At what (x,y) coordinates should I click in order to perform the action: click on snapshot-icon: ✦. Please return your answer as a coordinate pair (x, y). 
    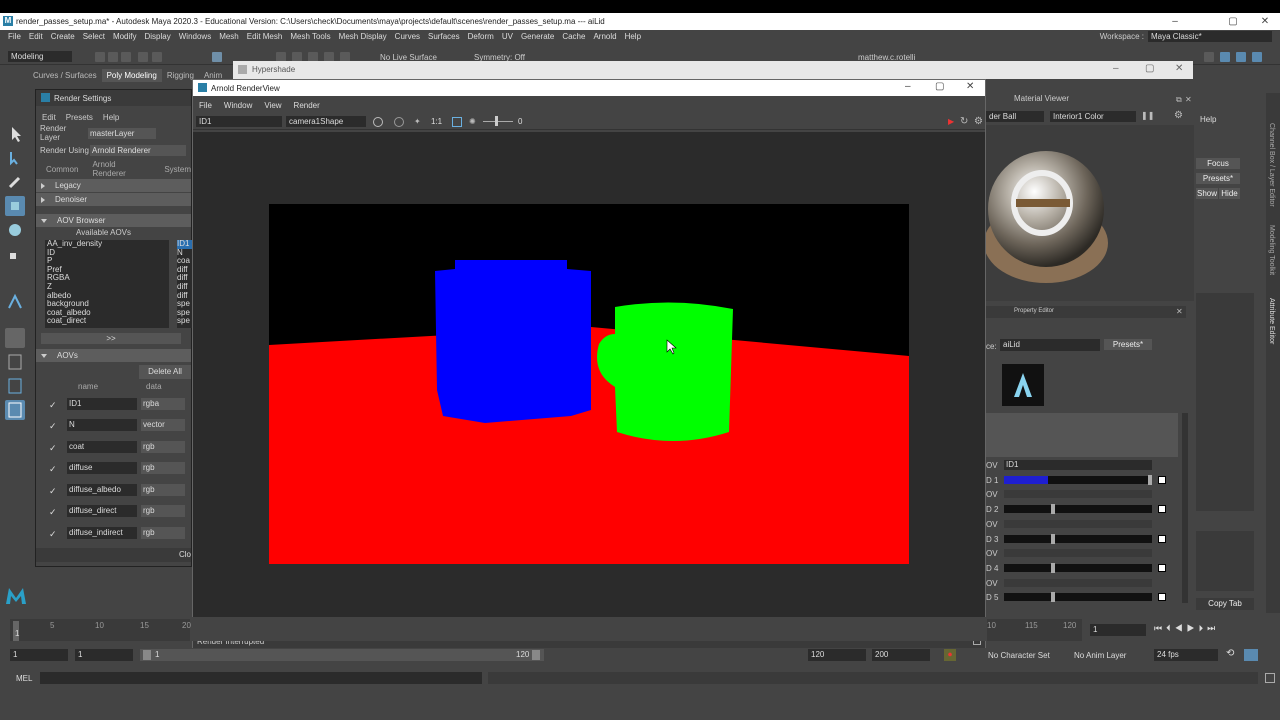
    Looking at the image, I should click on (417, 121).